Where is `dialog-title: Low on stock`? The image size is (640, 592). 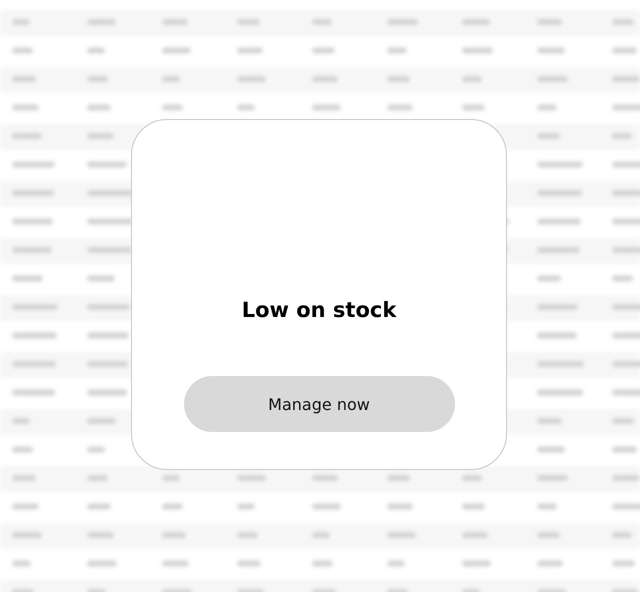
dialog-title: Low on stock is located at coordinates (319, 310).